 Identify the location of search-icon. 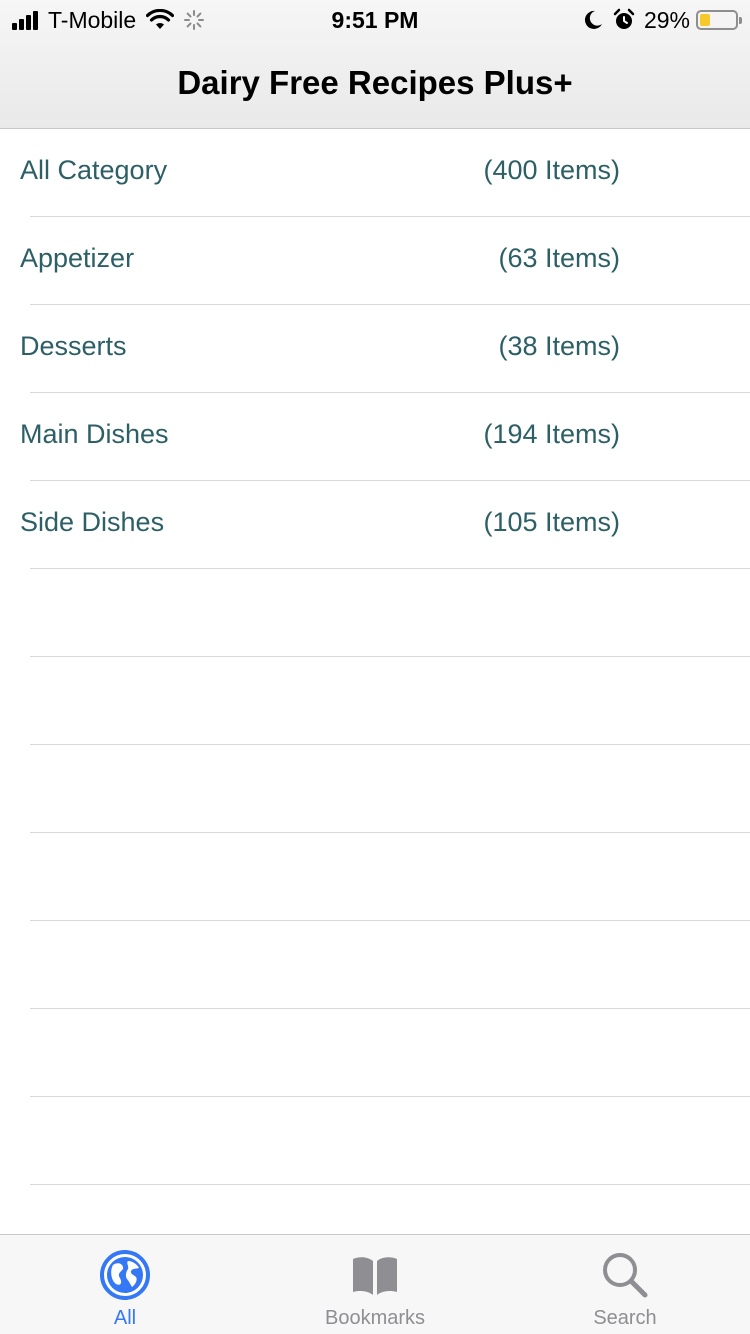
(625, 1275).